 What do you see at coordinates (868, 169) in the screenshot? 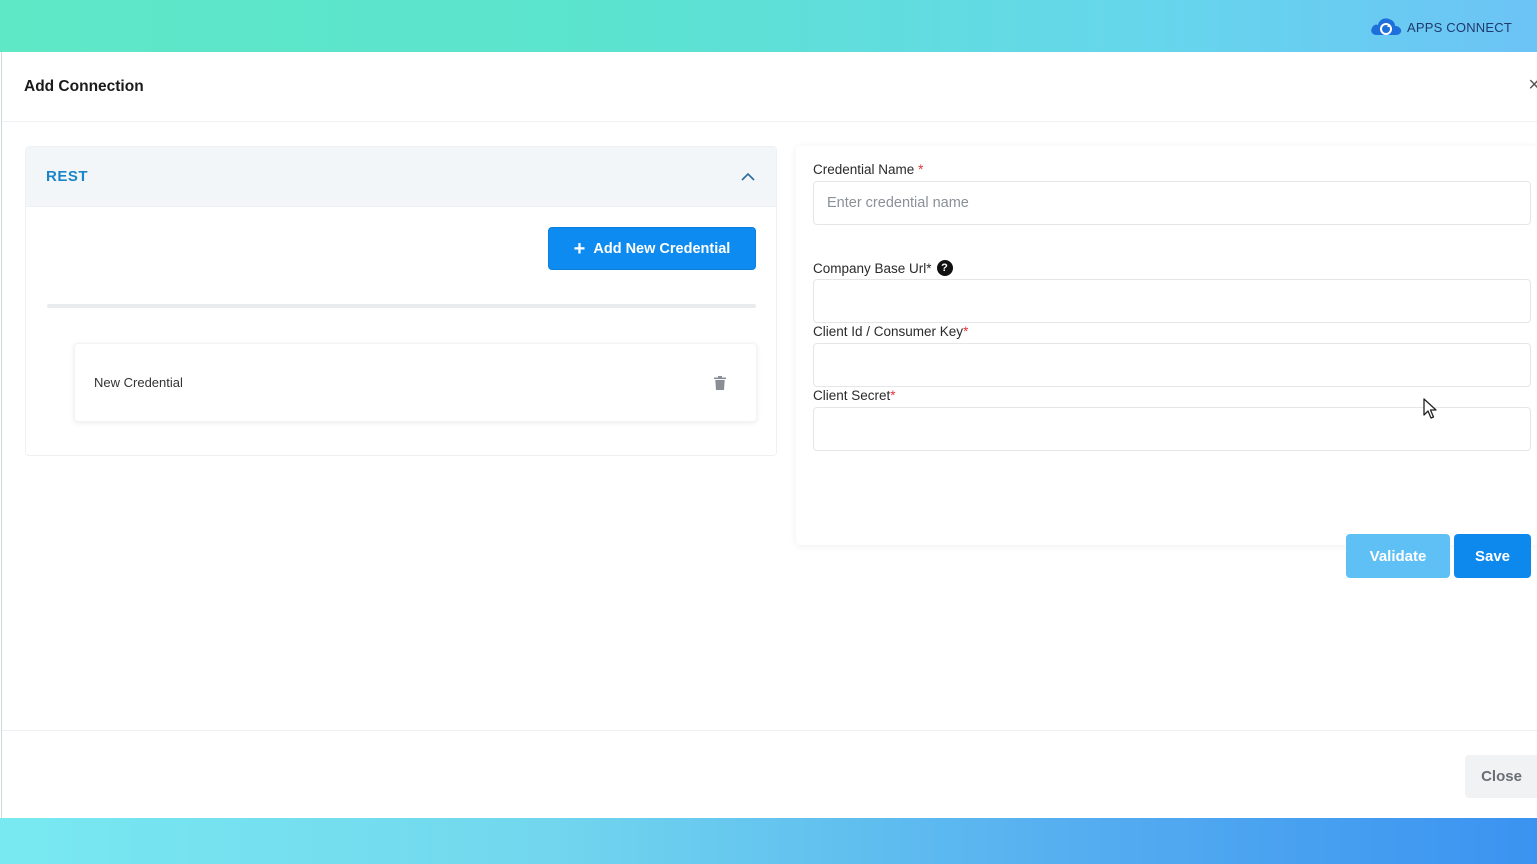
I see `credential-name-label: Credential Name *` at bounding box center [868, 169].